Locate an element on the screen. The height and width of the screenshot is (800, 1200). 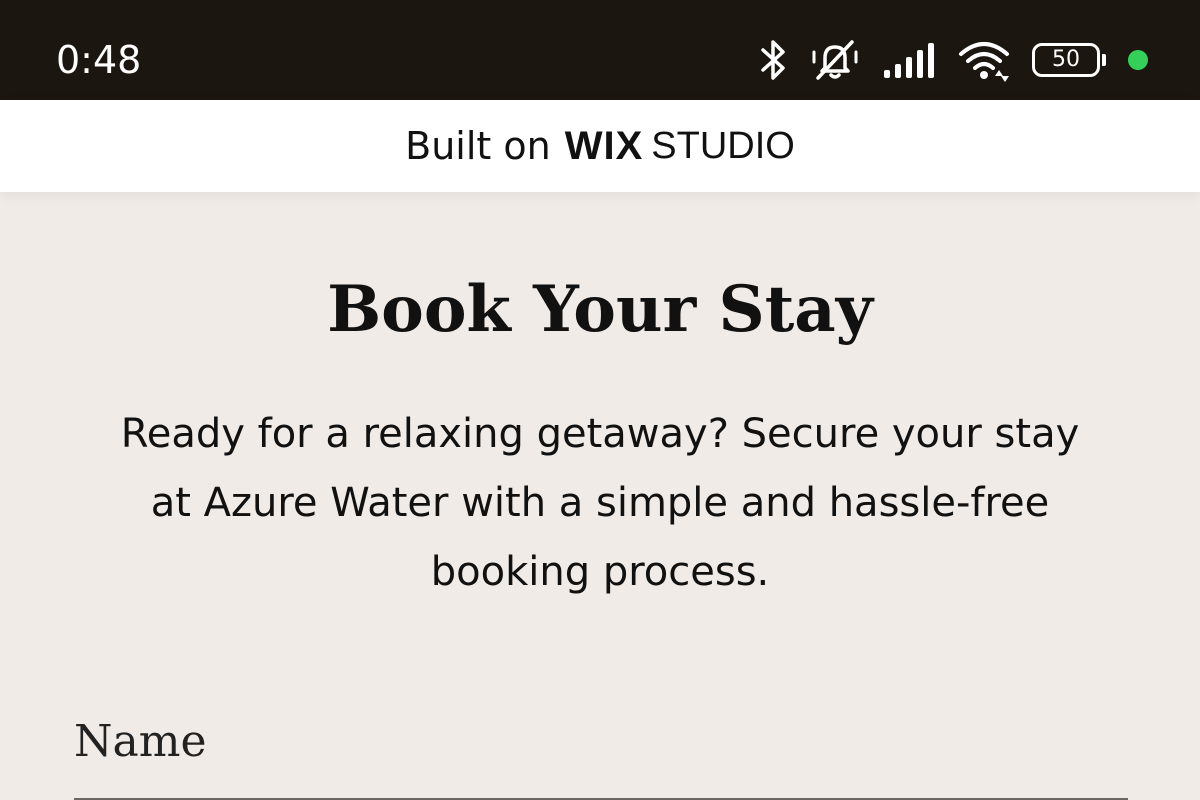
wix-studio-banner: Built on WIX STUDIO is located at coordinates (600, 146).